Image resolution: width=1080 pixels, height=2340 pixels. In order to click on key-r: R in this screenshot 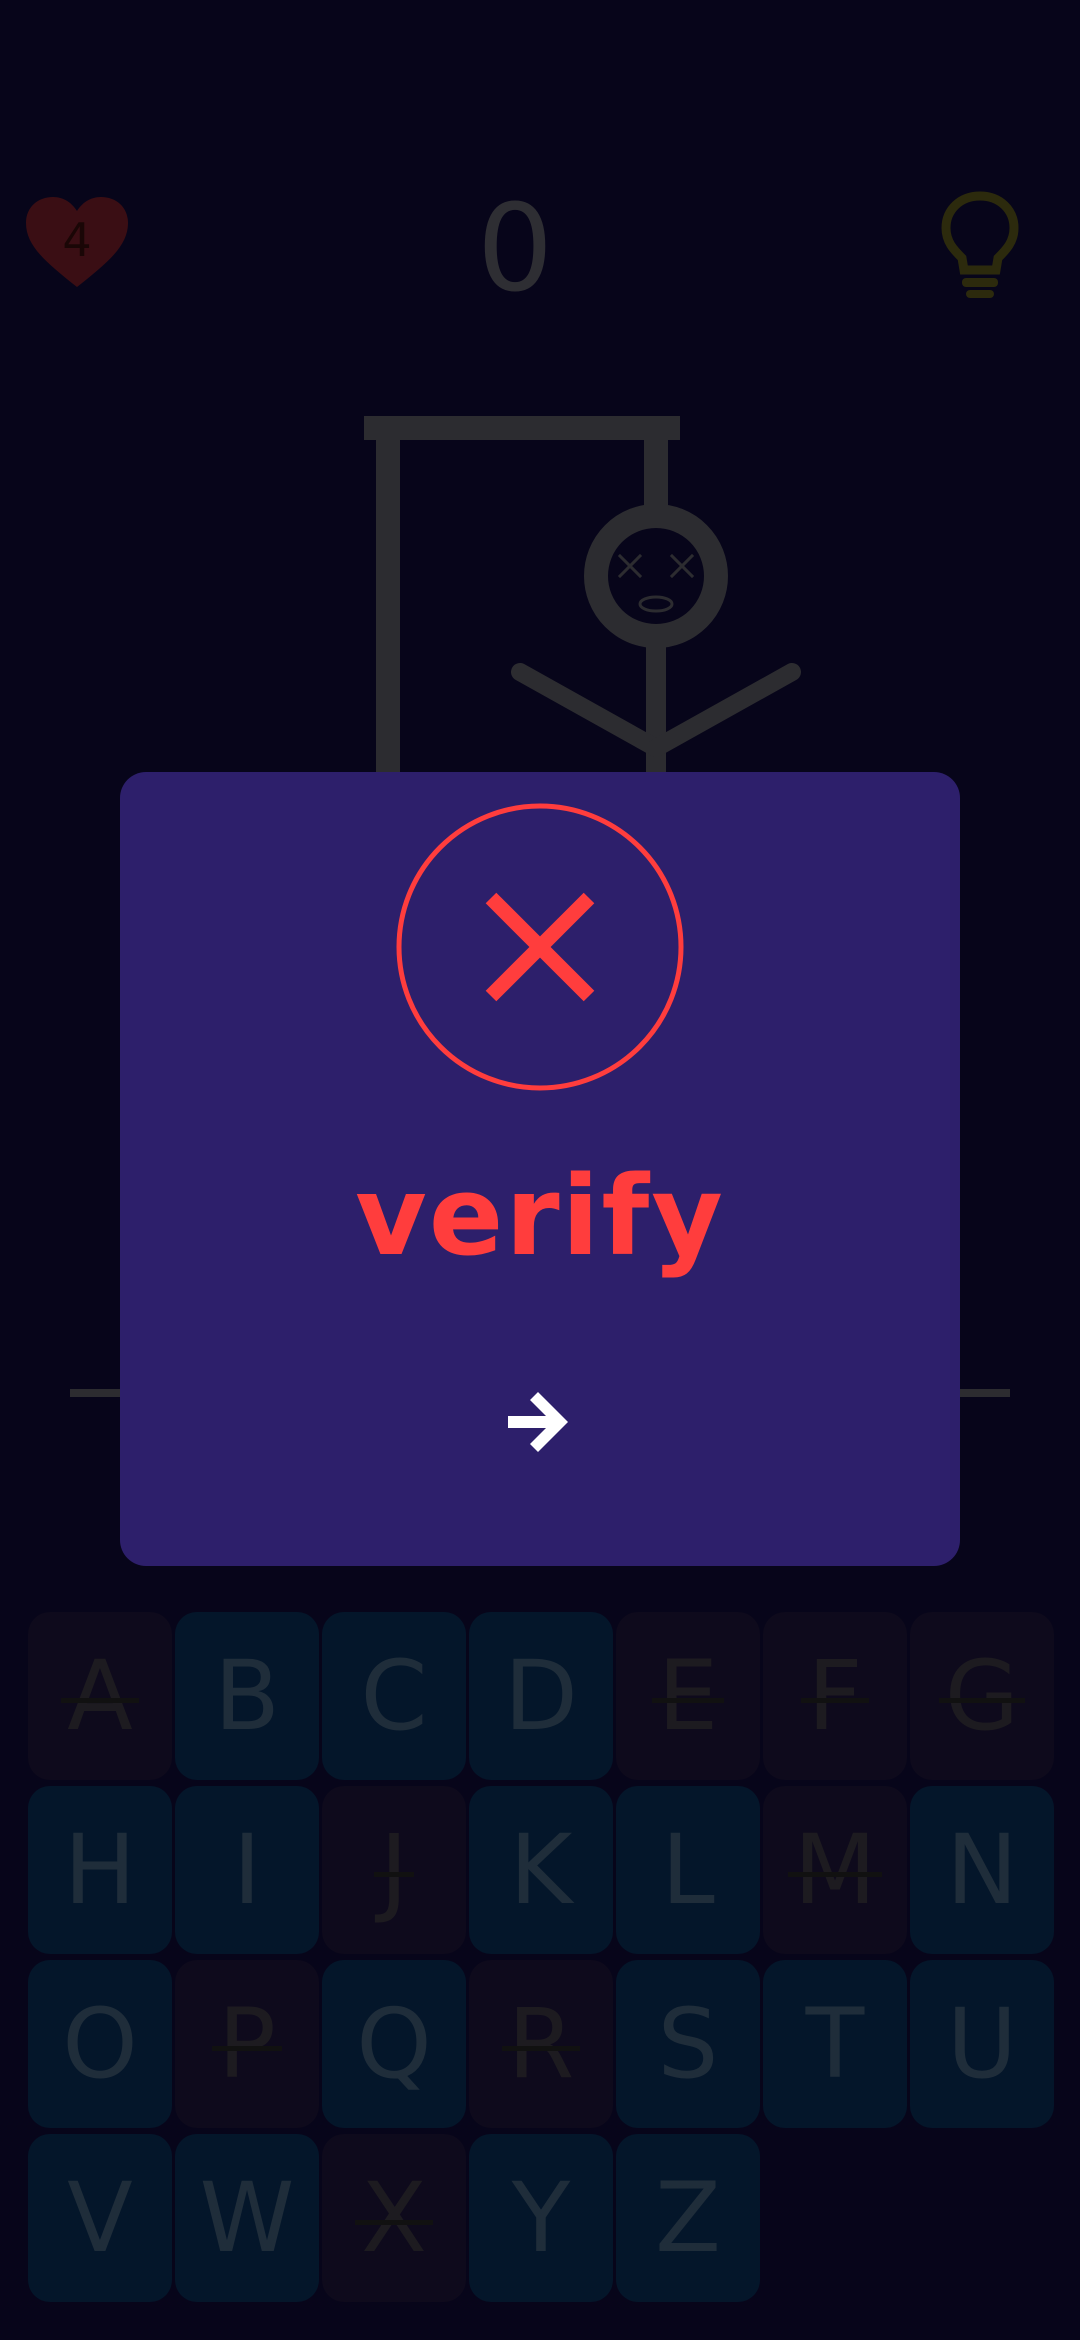, I will do `click(541, 2044)`.